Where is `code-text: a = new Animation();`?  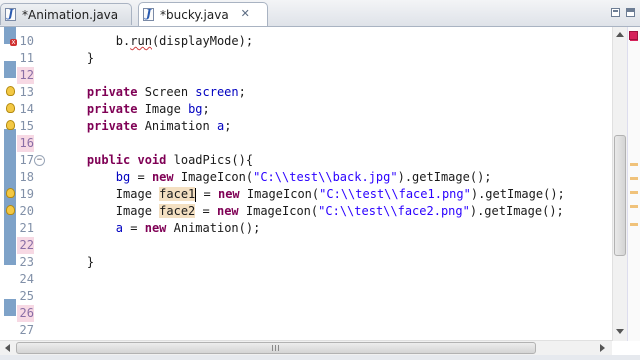 code-text: a = new Animation(); is located at coordinates (188, 228).